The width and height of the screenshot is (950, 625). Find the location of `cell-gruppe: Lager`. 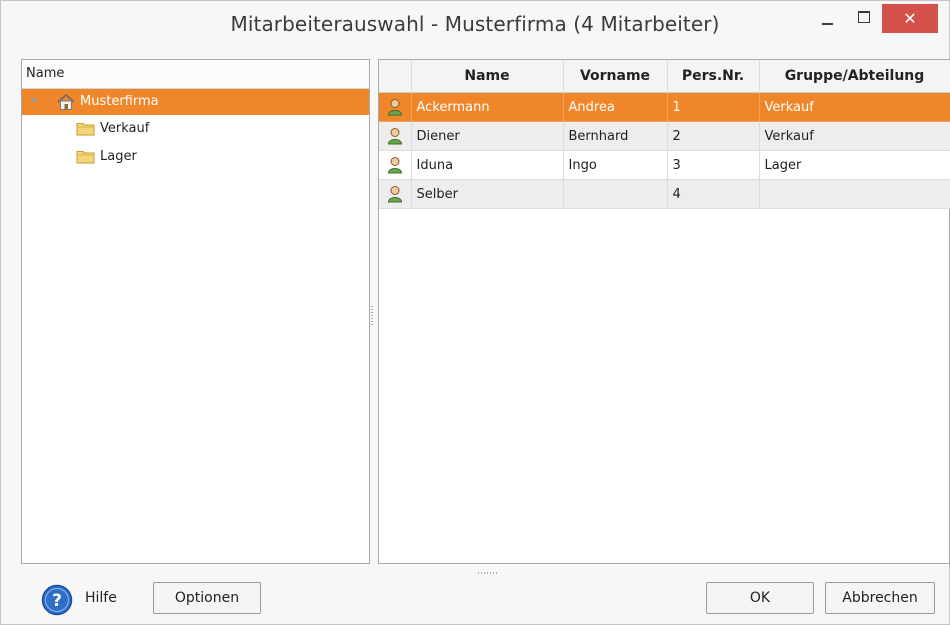

cell-gruppe: Lager is located at coordinates (854, 165).